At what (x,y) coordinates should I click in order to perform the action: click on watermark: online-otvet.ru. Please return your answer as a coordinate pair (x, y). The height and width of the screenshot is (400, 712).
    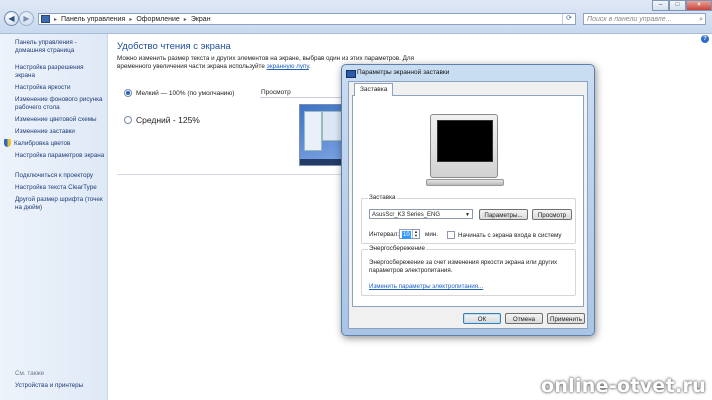
    Looking at the image, I should click on (623, 386).